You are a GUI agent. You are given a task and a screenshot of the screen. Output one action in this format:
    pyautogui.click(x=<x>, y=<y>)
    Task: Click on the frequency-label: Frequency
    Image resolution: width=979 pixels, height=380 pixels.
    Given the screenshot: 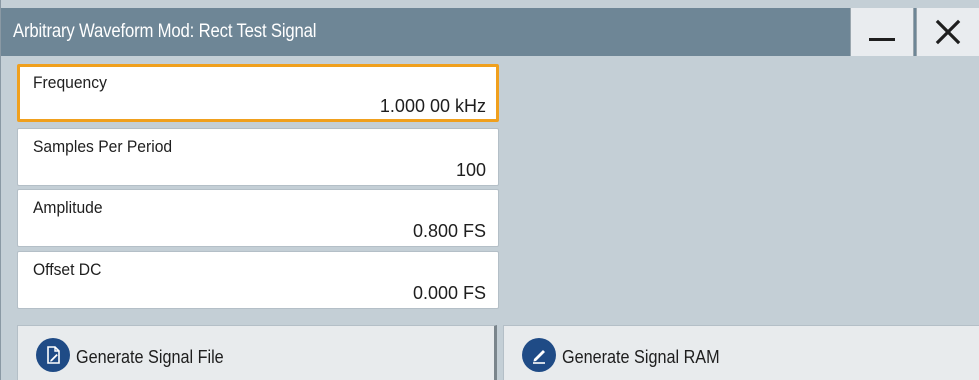 What is the action you would take?
    pyautogui.click(x=70, y=82)
    